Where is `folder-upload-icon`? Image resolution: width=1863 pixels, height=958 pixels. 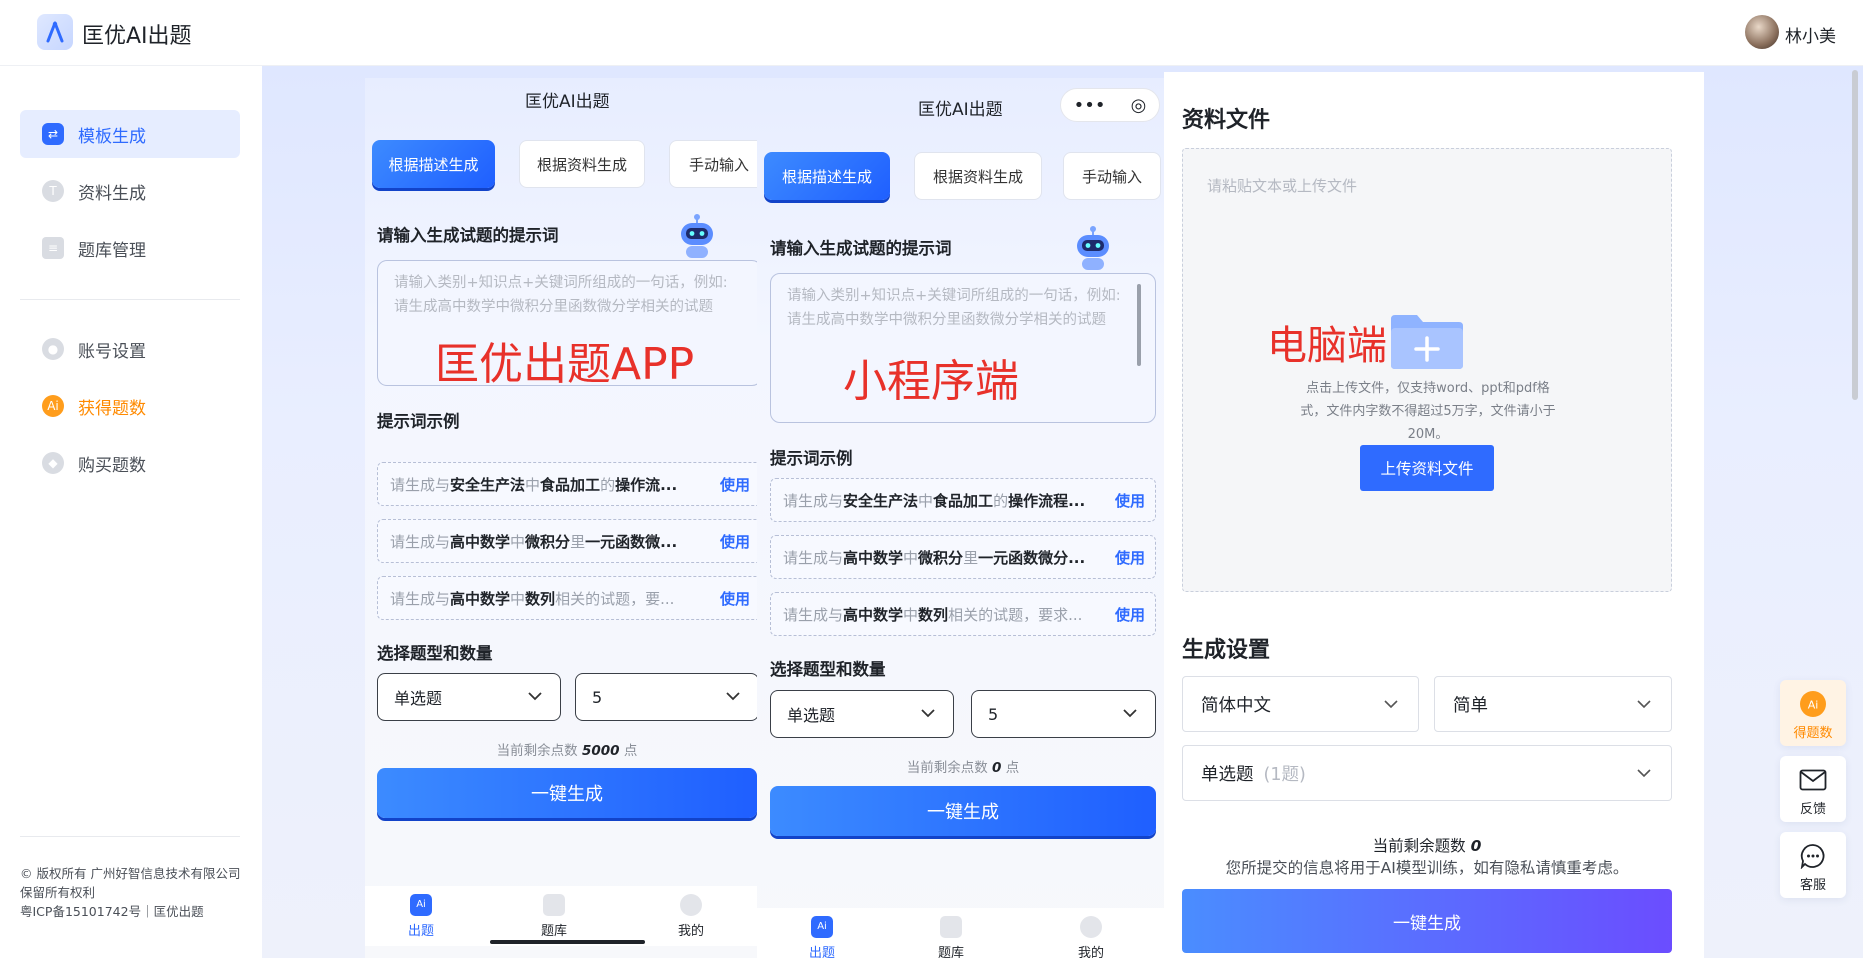 folder-upload-icon is located at coordinates (1427, 342).